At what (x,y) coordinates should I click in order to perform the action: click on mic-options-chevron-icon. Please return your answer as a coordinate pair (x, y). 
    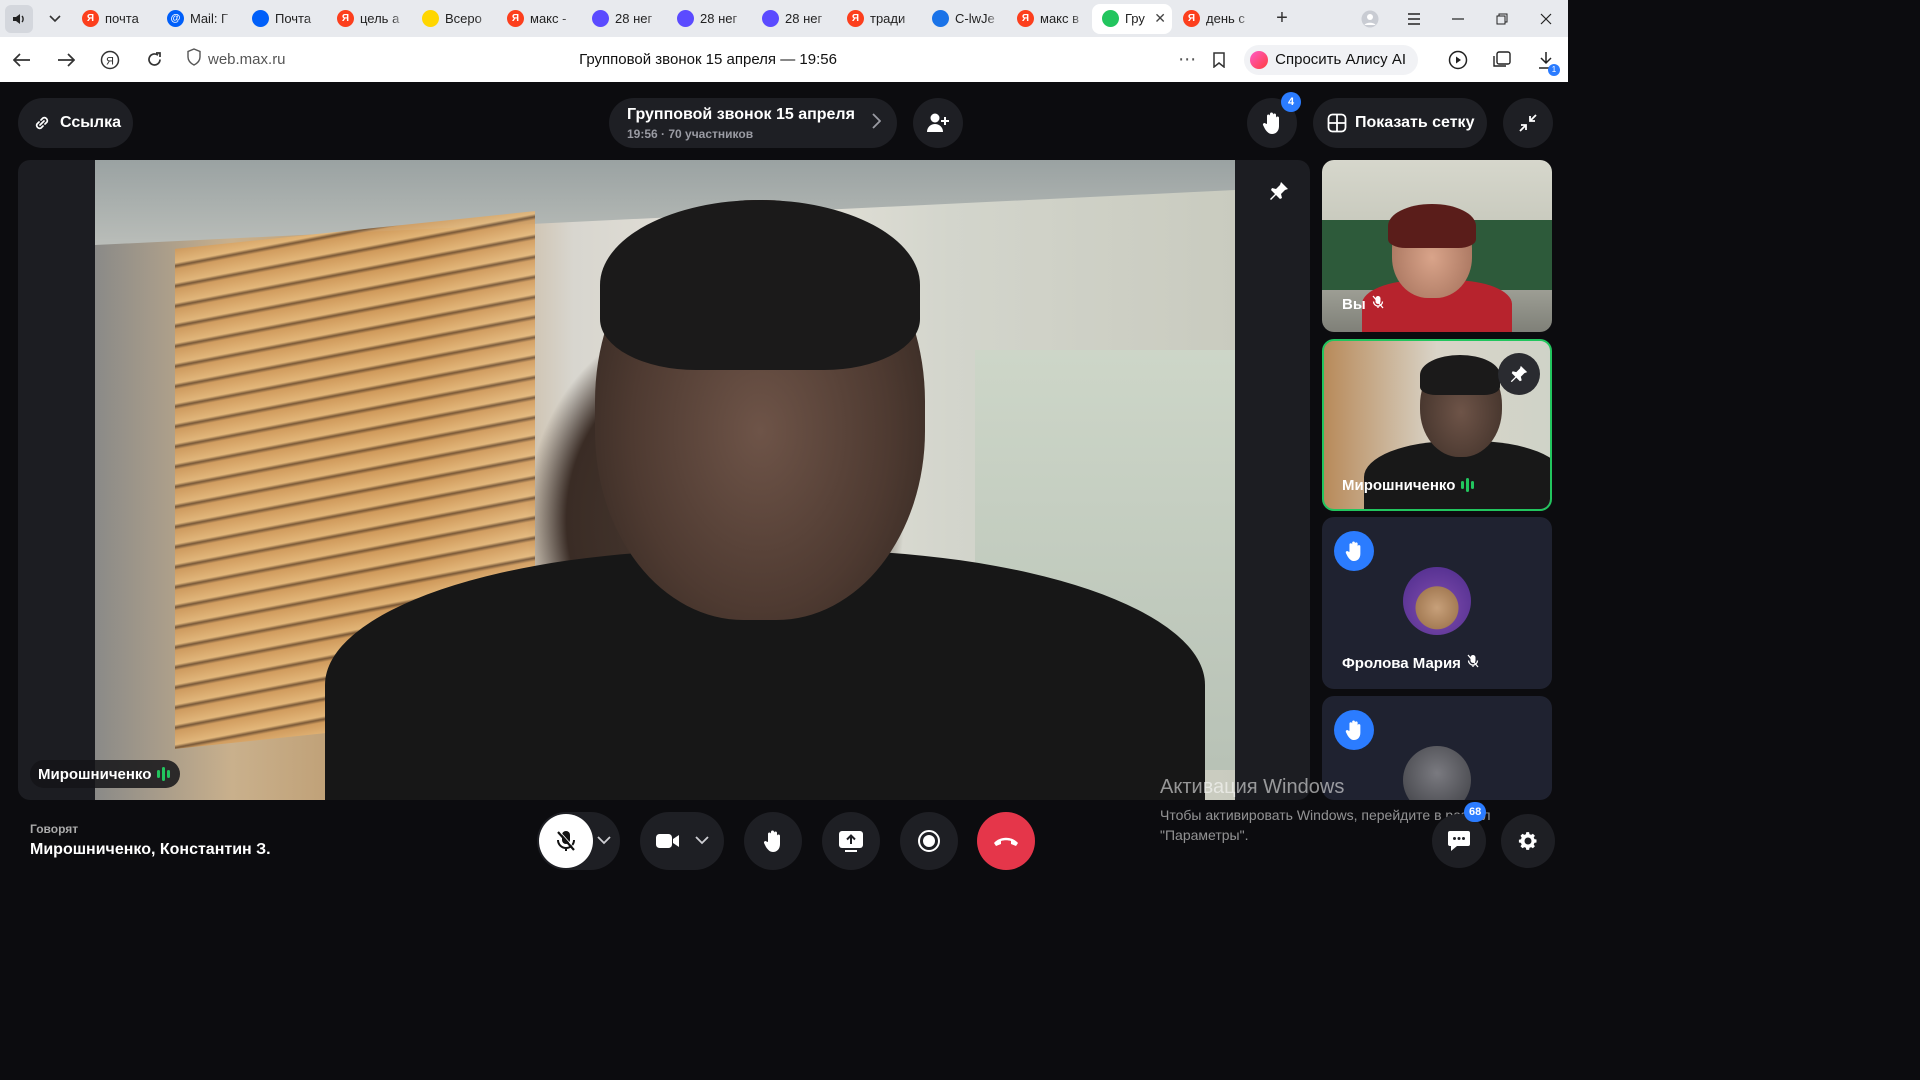
    Looking at the image, I should click on (604, 841).